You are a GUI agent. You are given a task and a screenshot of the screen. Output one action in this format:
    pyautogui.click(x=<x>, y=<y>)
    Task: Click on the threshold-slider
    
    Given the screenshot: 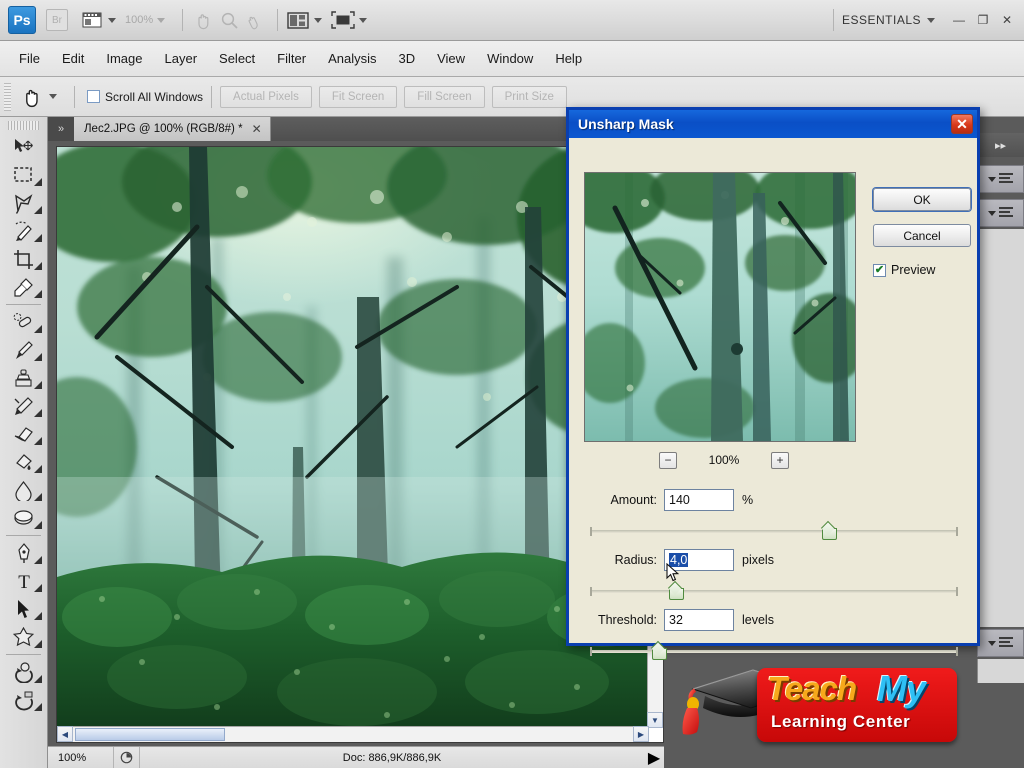 What is the action you would take?
    pyautogui.click(x=774, y=652)
    